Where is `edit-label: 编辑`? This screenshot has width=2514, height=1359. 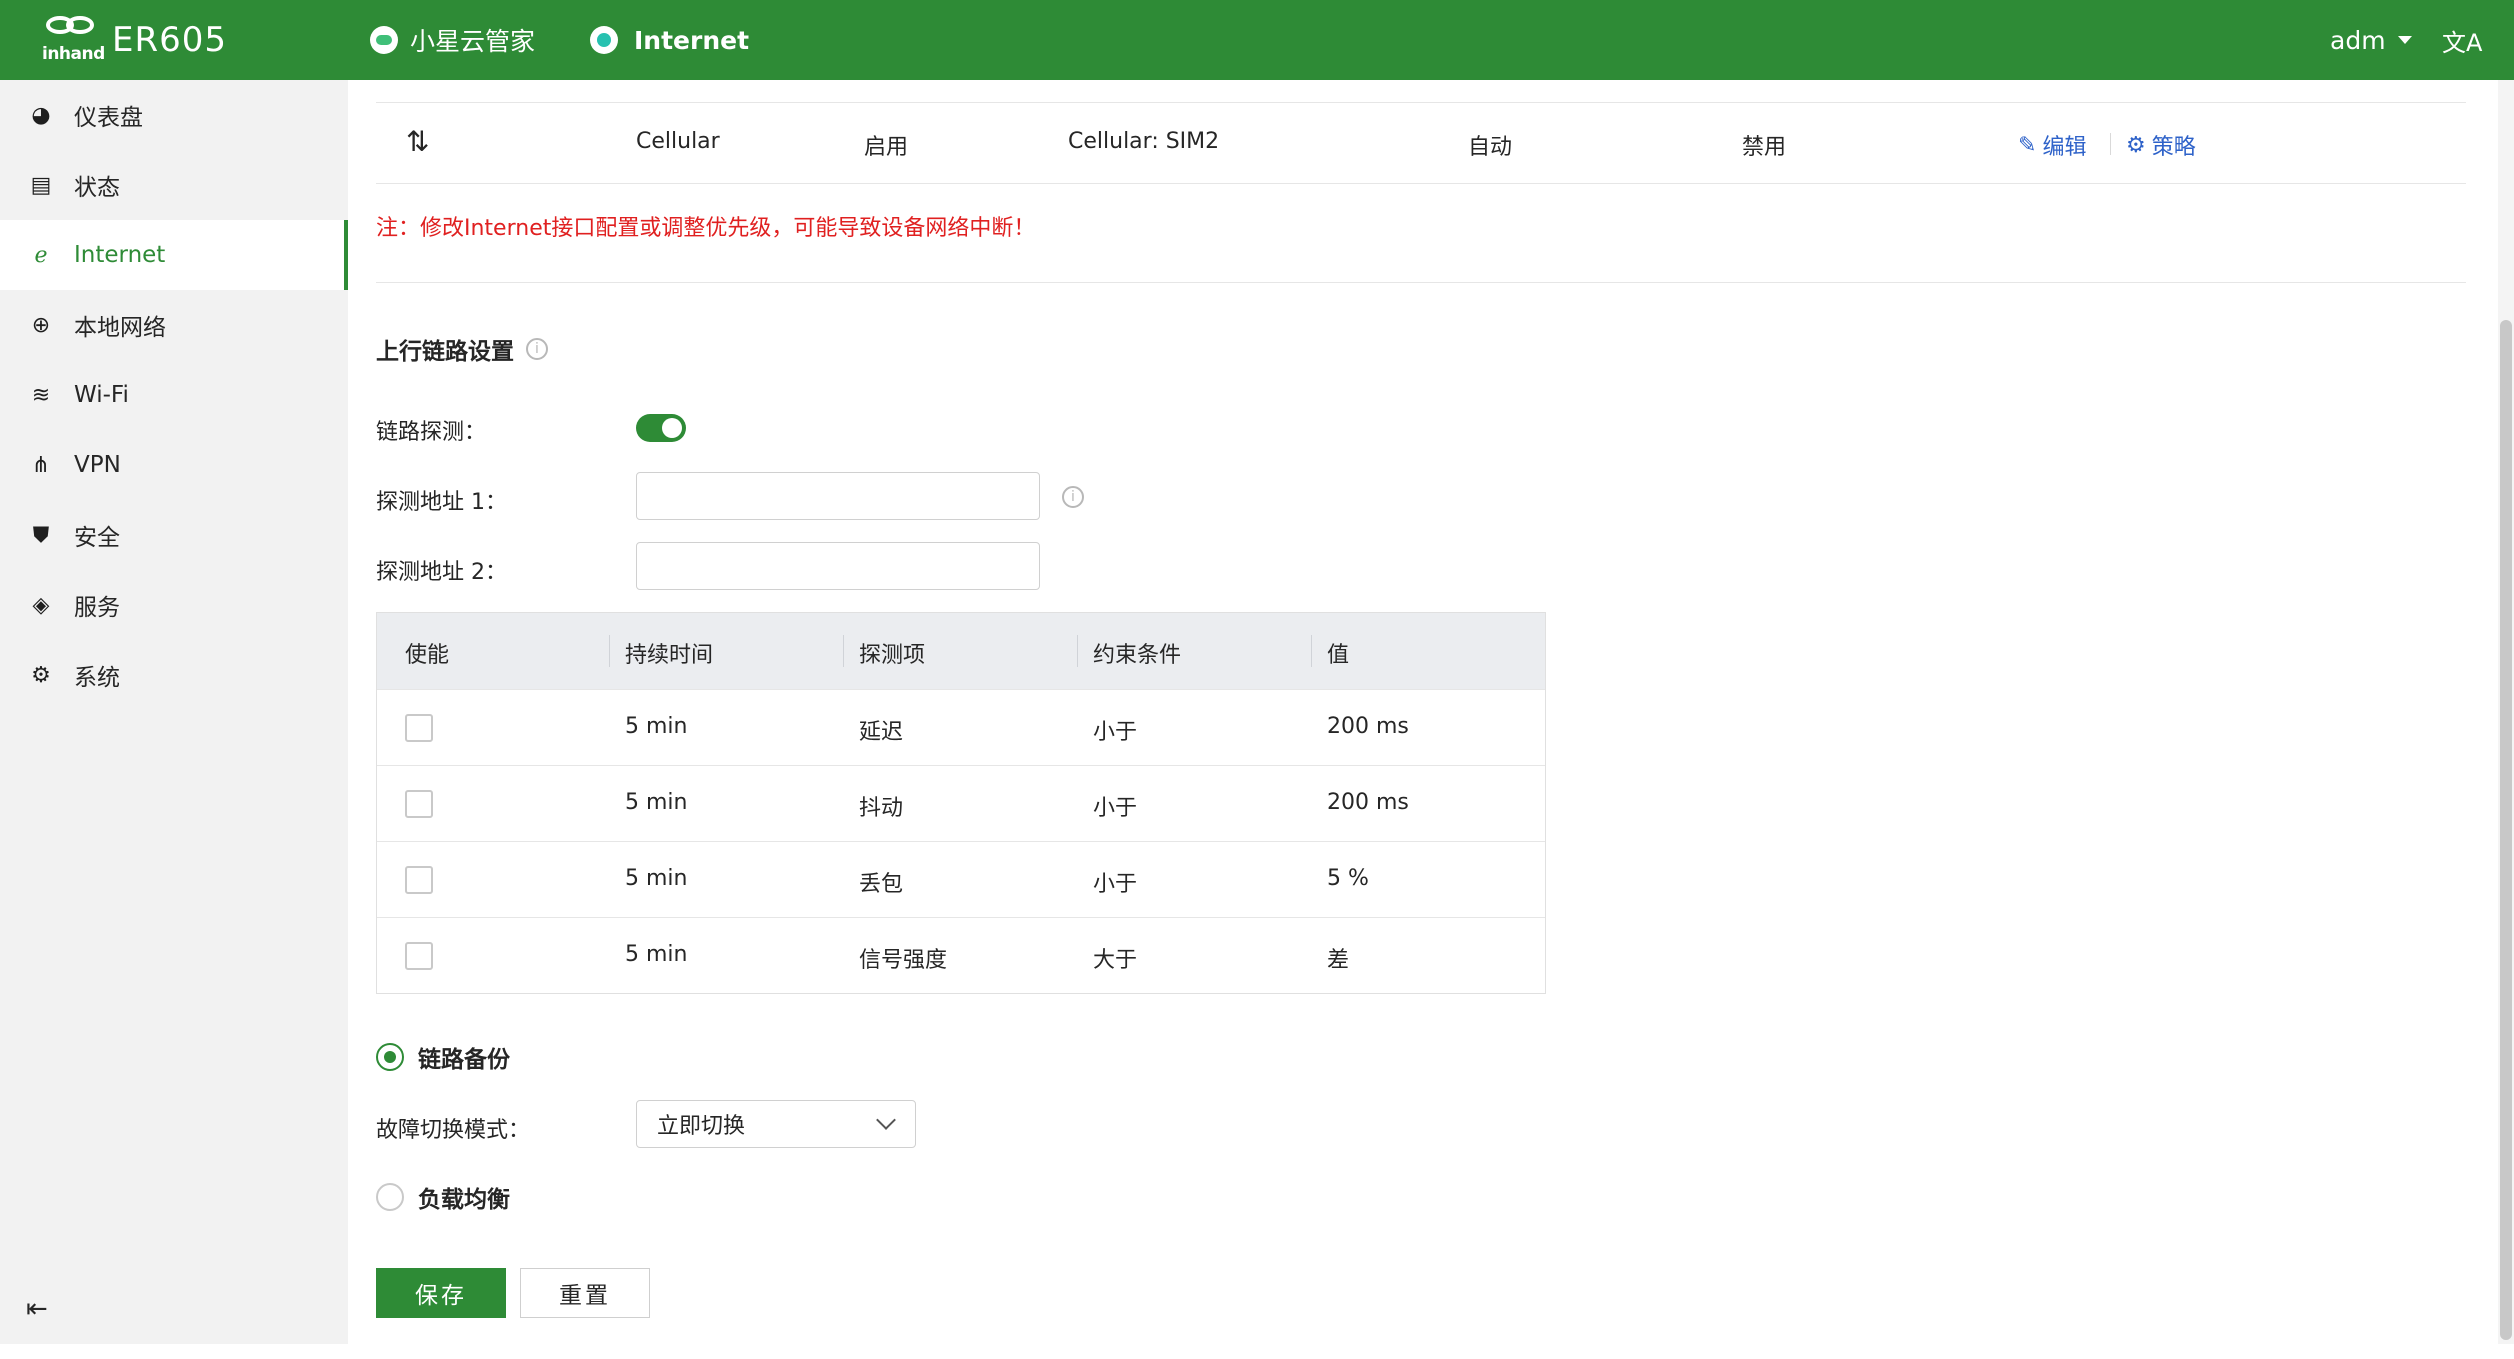 edit-label: 编辑 is located at coordinates (2064, 147).